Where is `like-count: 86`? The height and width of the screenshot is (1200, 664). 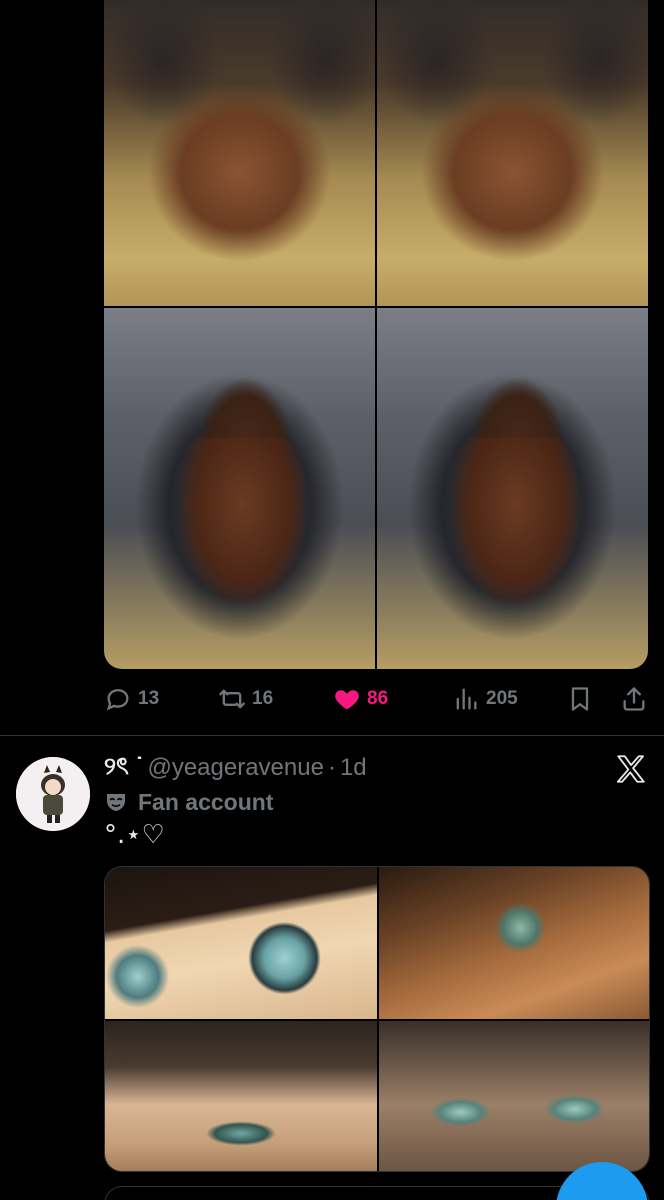
like-count: 86 is located at coordinates (378, 698).